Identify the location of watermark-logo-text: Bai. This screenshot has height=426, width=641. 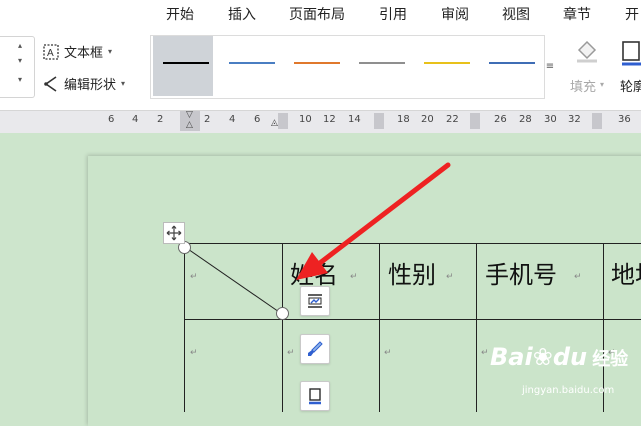
(511, 357).